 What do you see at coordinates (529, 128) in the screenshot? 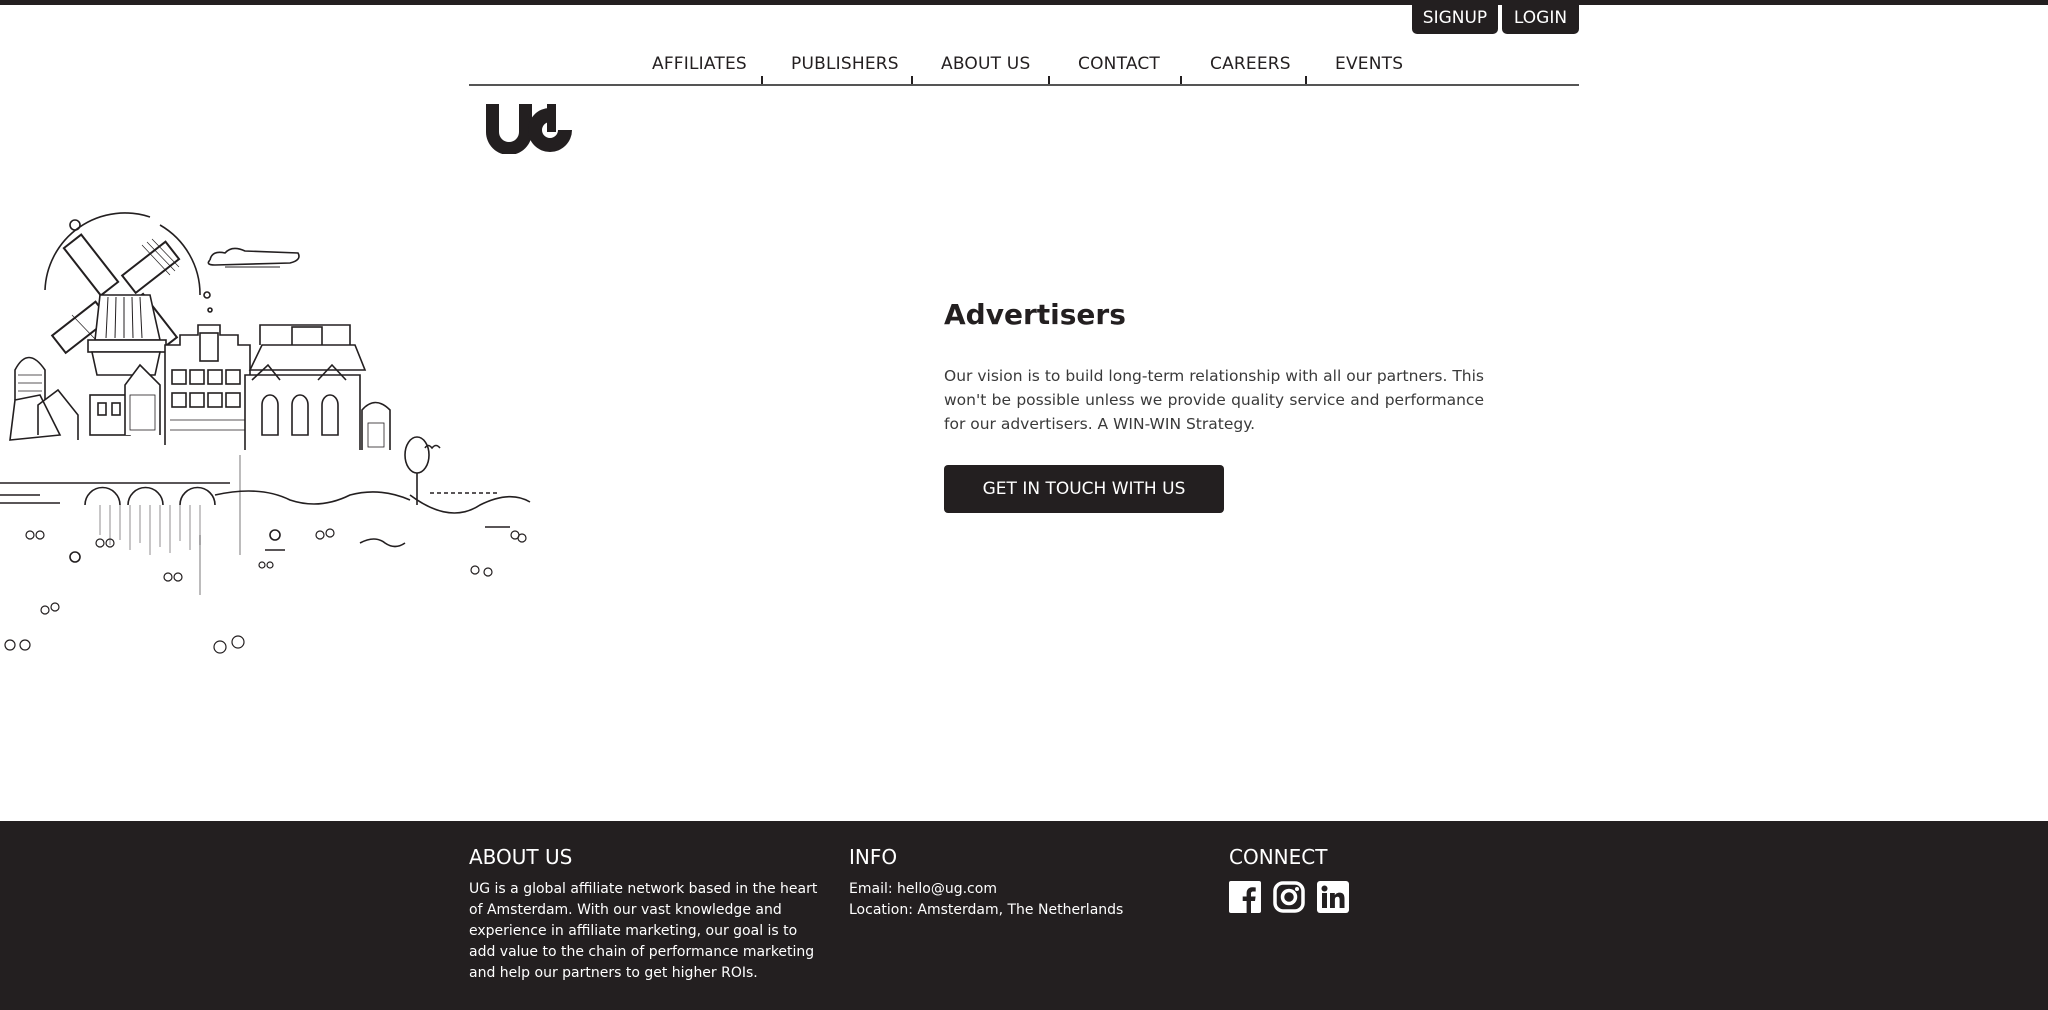
I see `ug-logo` at bounding box center [529, 128].